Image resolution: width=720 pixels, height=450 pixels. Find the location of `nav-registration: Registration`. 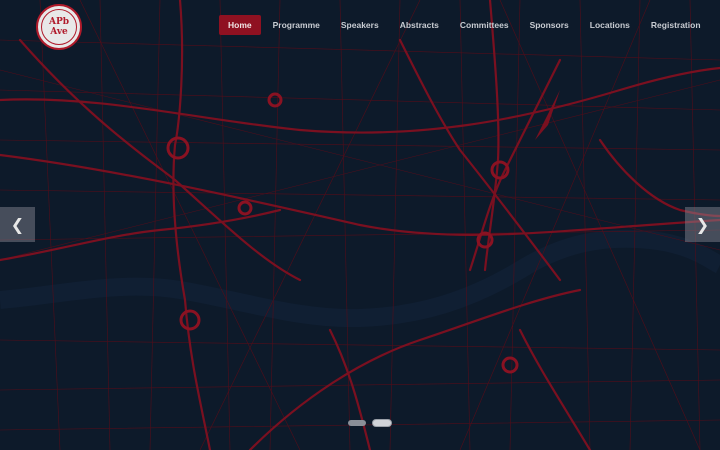

nav-registration: Registration is located at coordinates (676, 25).